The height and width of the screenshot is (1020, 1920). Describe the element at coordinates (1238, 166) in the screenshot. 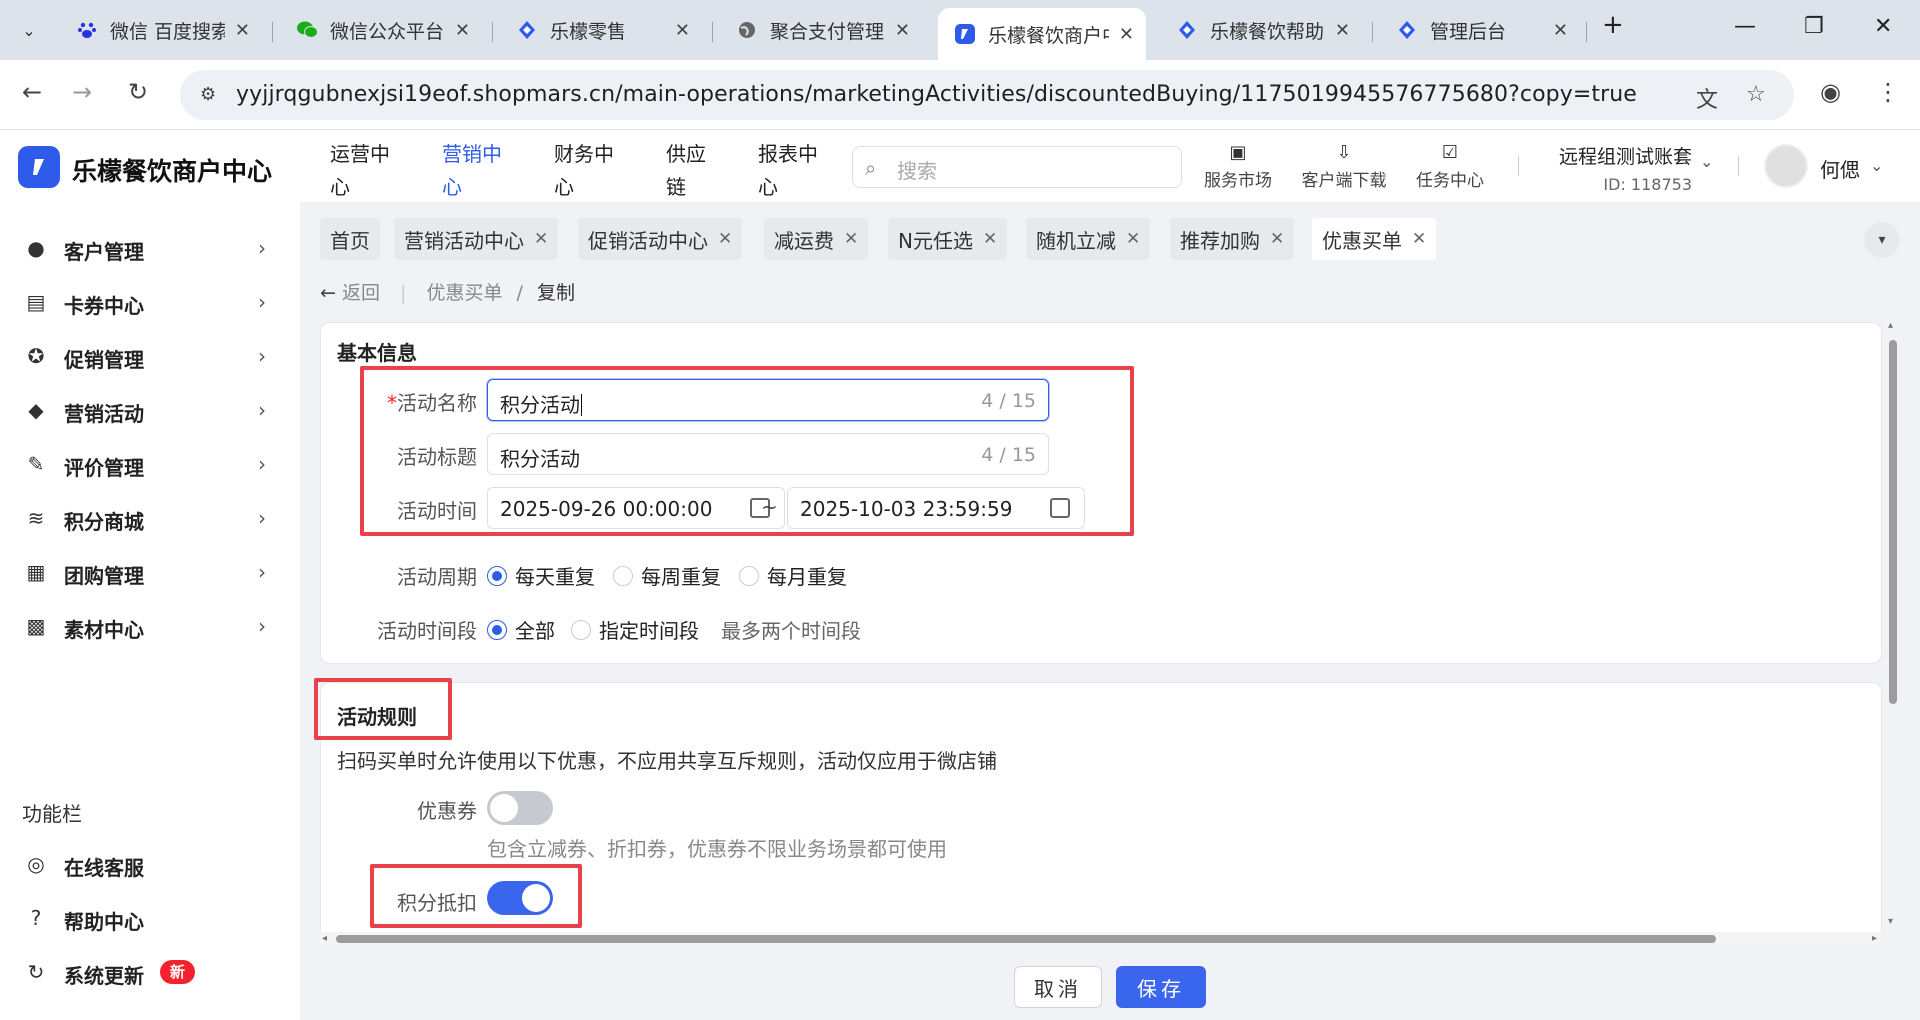

I see `service-market-button: ▣ 服务市场` at that location.